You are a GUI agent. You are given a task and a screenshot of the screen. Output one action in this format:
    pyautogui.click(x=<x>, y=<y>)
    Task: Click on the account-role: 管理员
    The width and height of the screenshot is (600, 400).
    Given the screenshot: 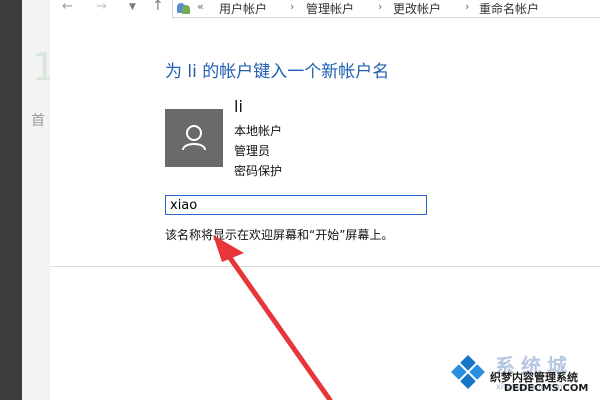 What is the action you would take?
    pyautogui.click(x=252, y=151)
    